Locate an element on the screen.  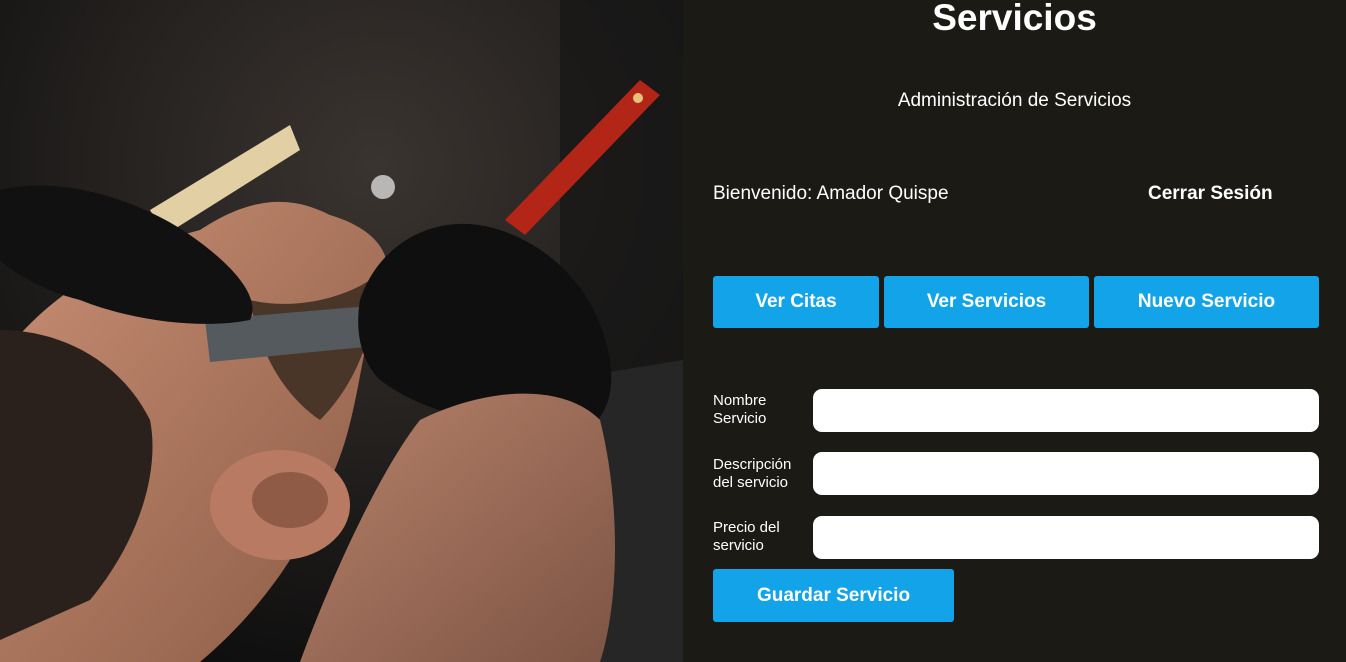
save-service-button: Guardar Servicio is located at coordinates (833, 595).